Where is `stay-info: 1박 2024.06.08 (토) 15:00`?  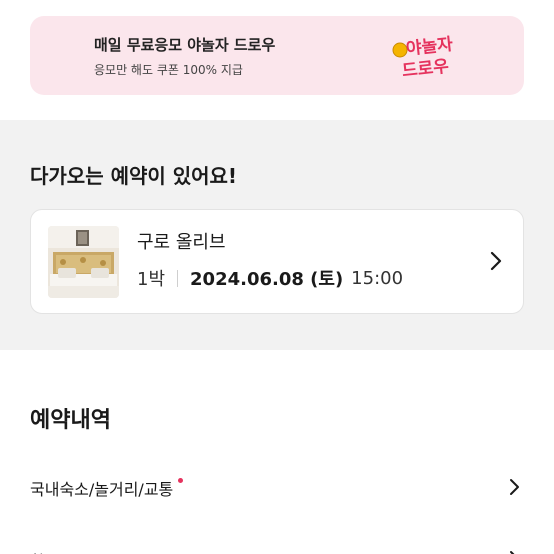 stay-info: 1박 2024.06.08 (토) 15:00 is located at coordinates (270, 278).